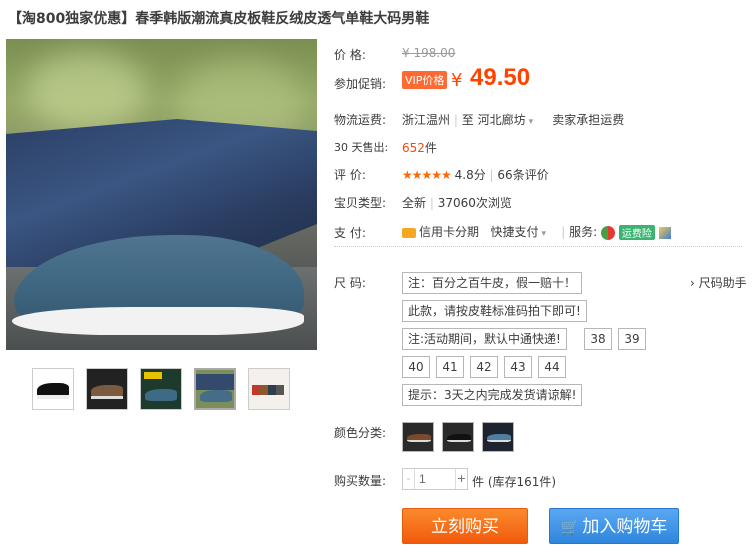 This screenshot has width=754, height=557. Describe the element at coordinates (350, 175) in the screenshot. I see `rating-label: 评 价:` at that location.